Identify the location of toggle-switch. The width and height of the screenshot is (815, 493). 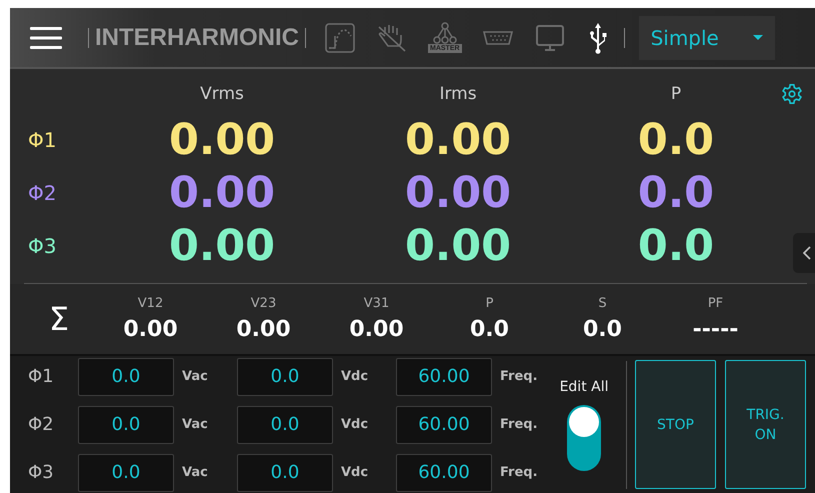
(584, 437).